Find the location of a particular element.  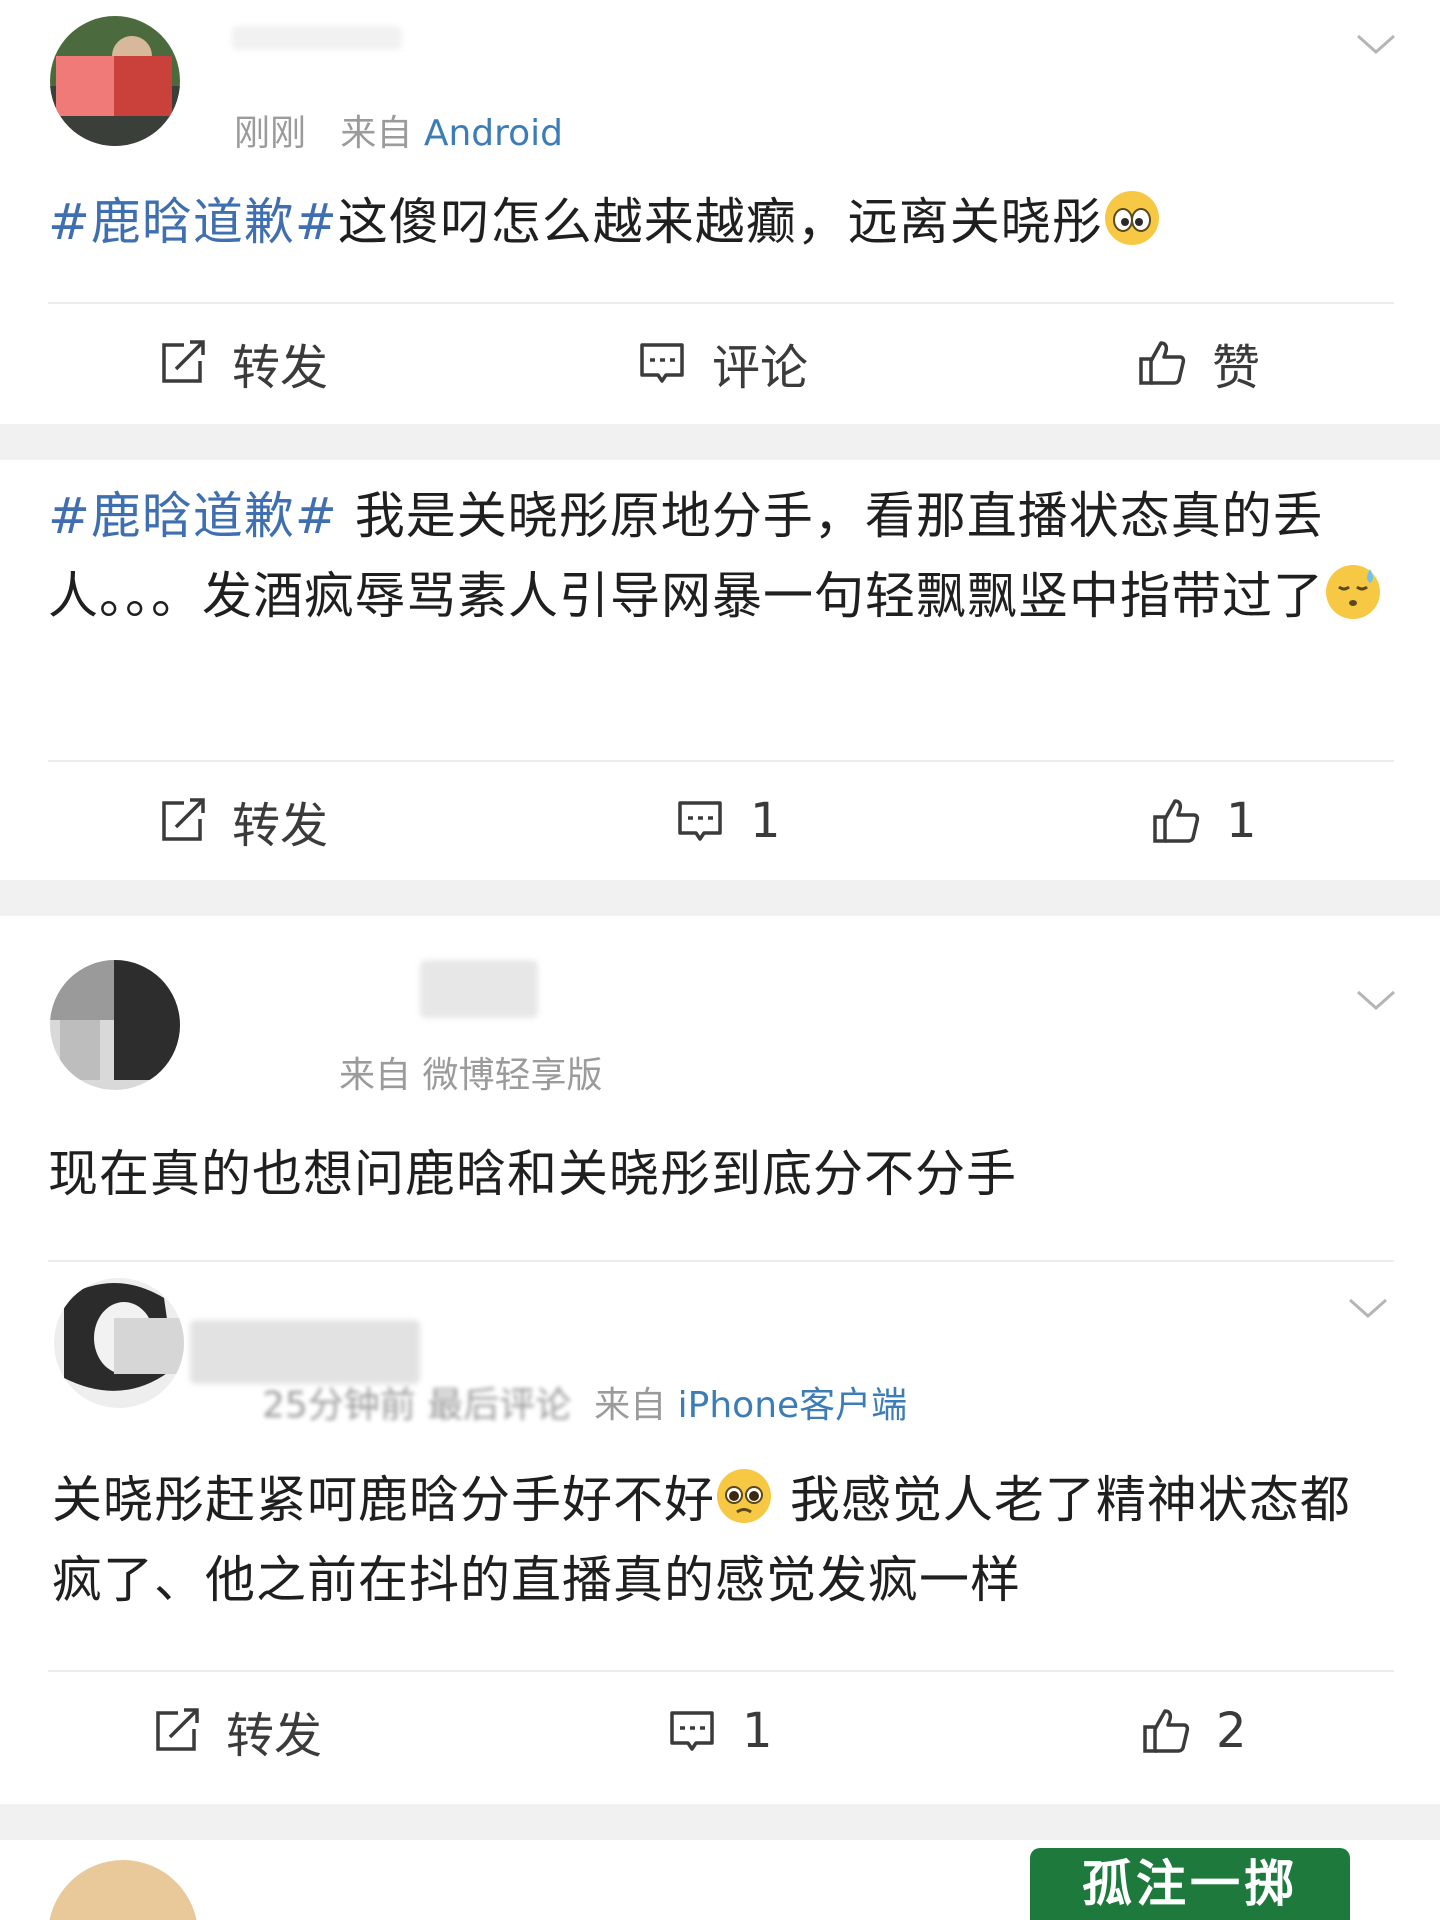

comment-button: 评论 is located at coordinates (722, 363).